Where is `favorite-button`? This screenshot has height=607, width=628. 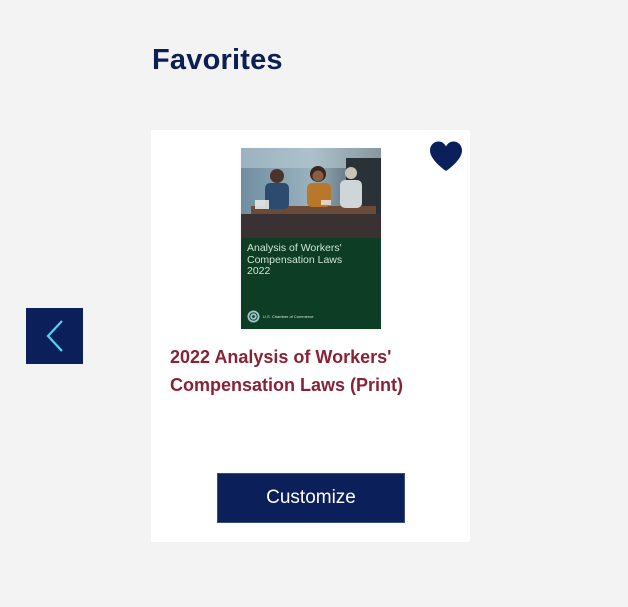 favorite-button is located at coordinates (446, 158).